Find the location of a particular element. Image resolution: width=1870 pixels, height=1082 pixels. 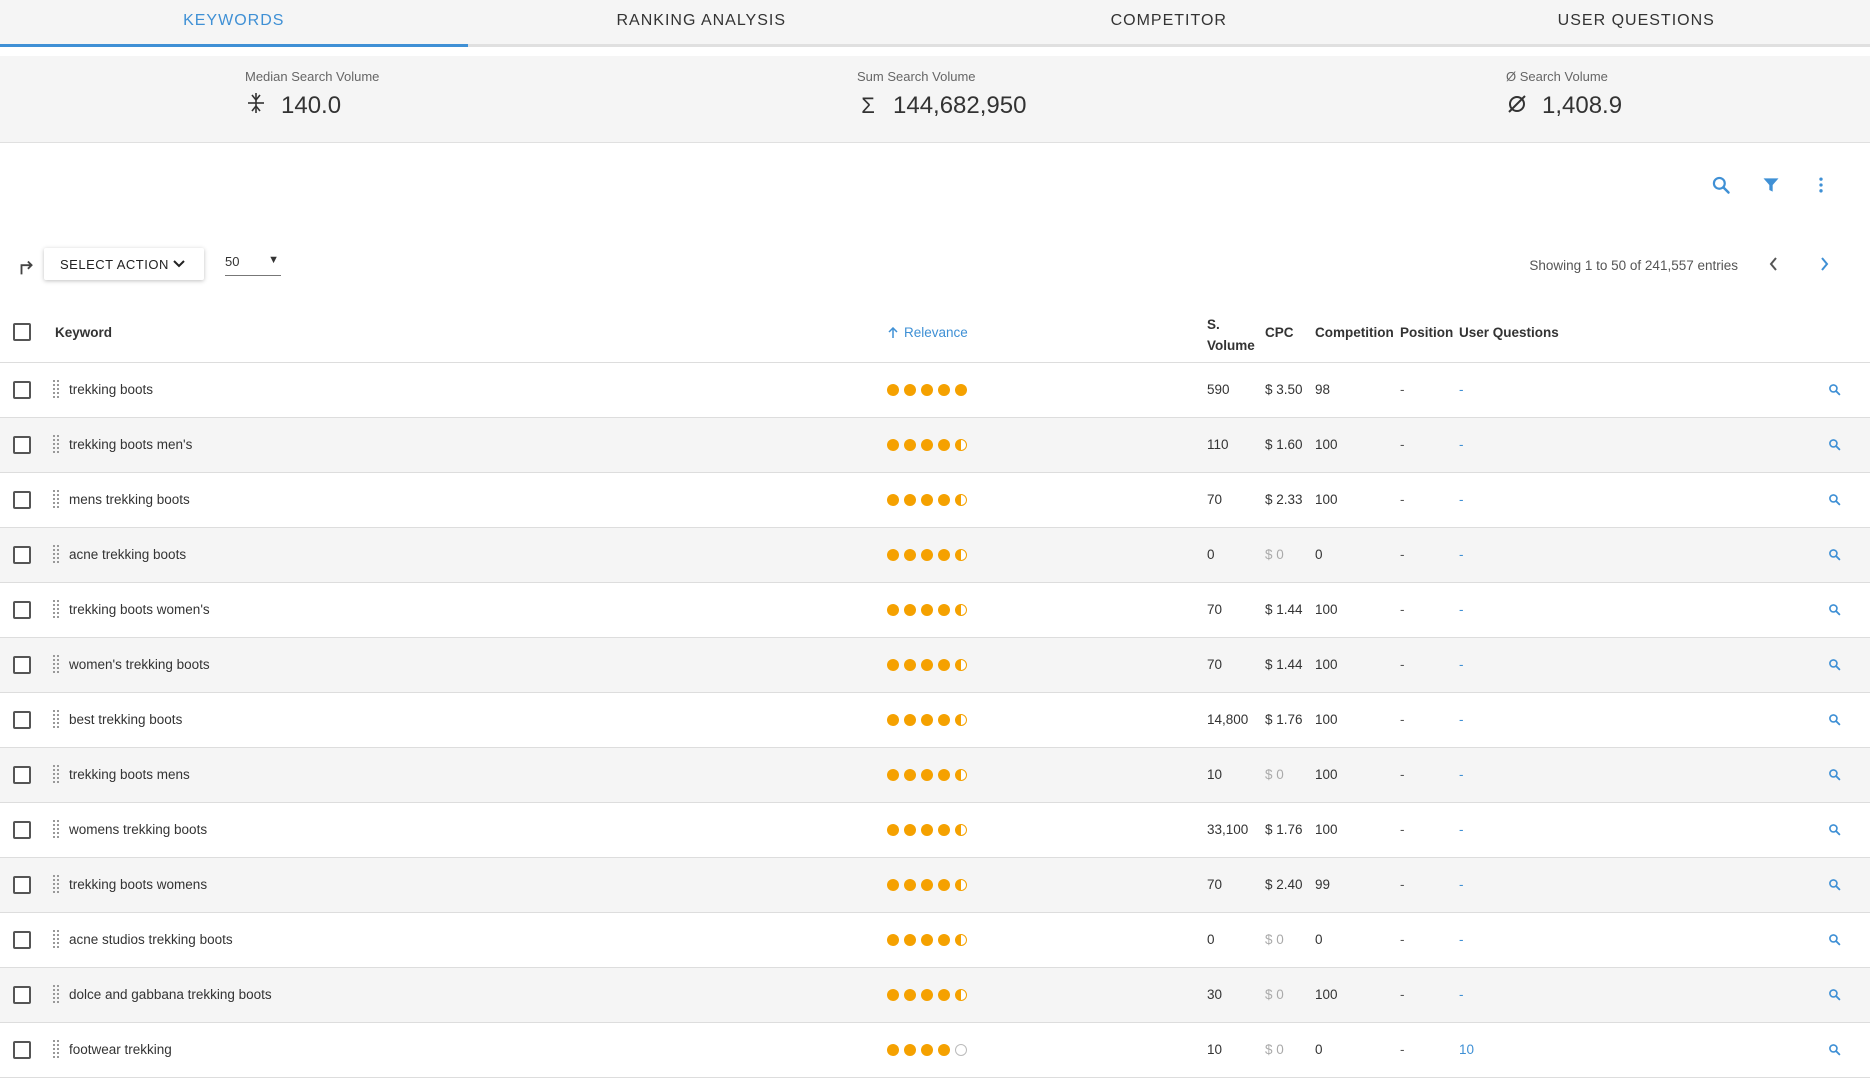

select-all-checkbox is located at coordinates (22, 332).